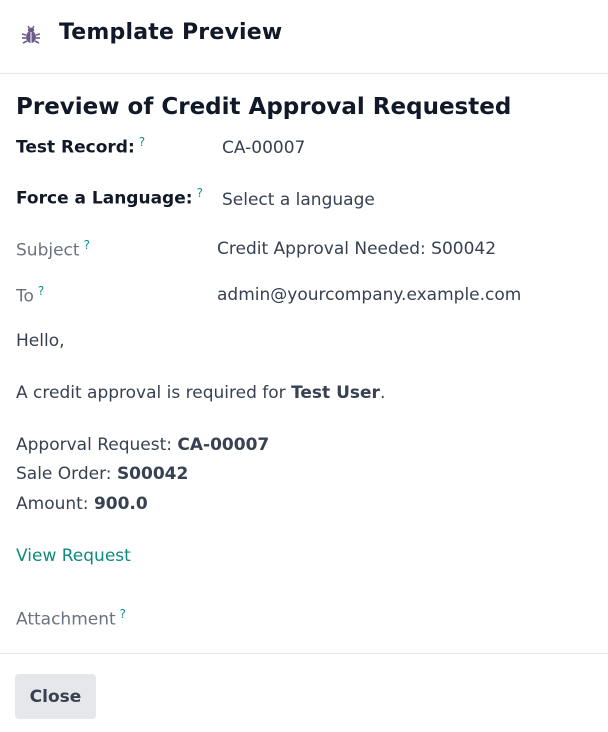 This screenshot has width=608, height=732. I want to click on to-label-text: To, so click(25, 296).